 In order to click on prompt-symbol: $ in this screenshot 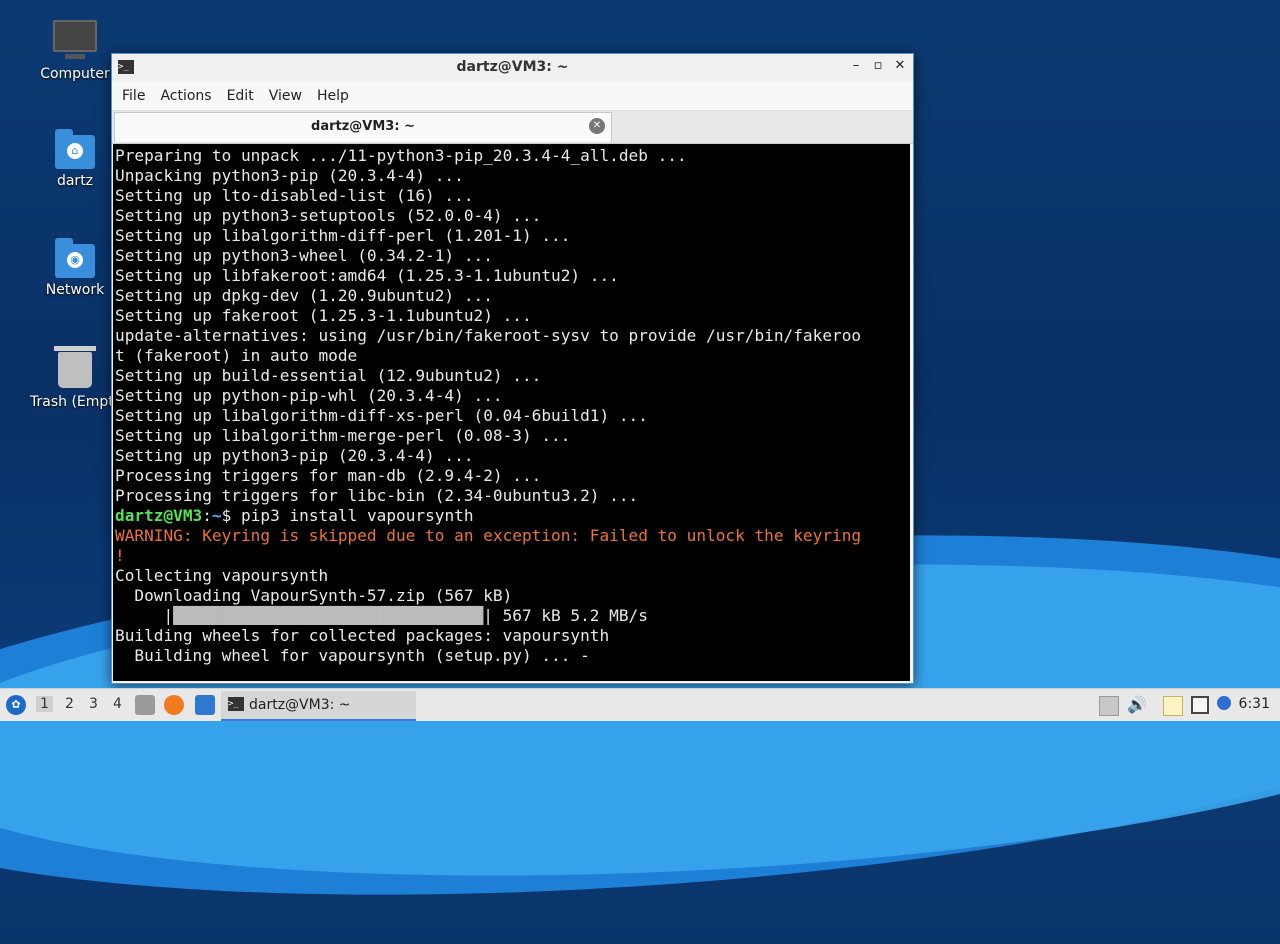, I will do `click(226, 515)`.